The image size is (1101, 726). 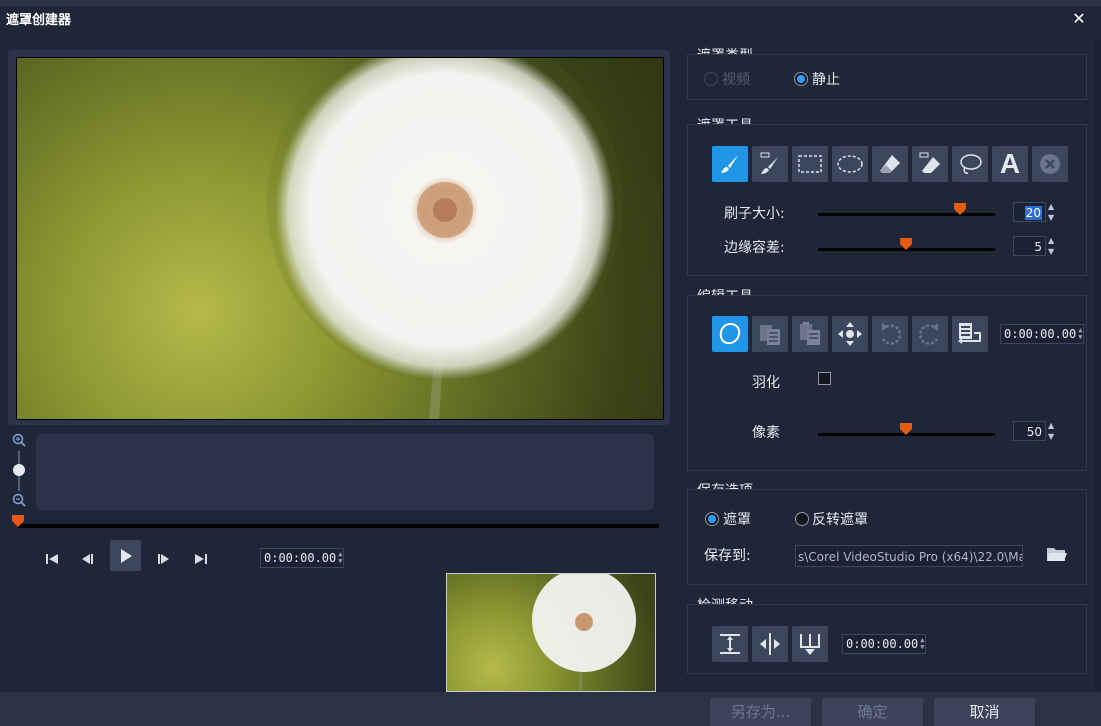 I want to click on video-label: 视频, so click(x=736, y=80).